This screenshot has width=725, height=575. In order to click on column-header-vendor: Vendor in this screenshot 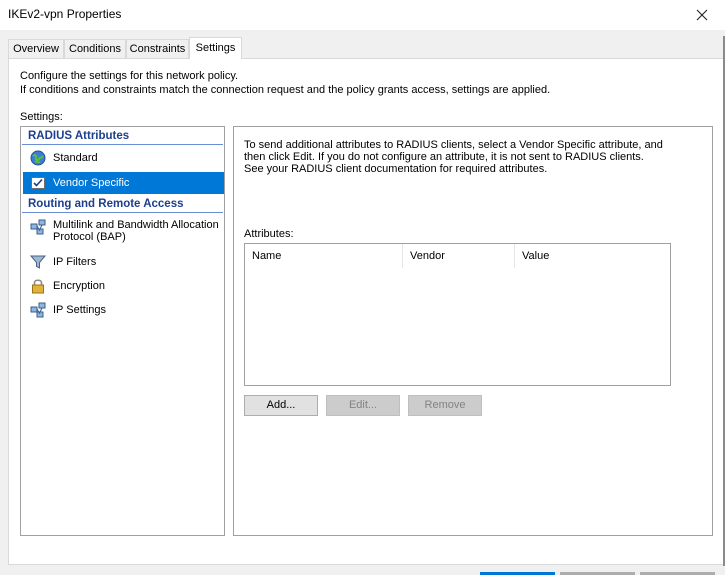, I will do `click(459, 256)`.